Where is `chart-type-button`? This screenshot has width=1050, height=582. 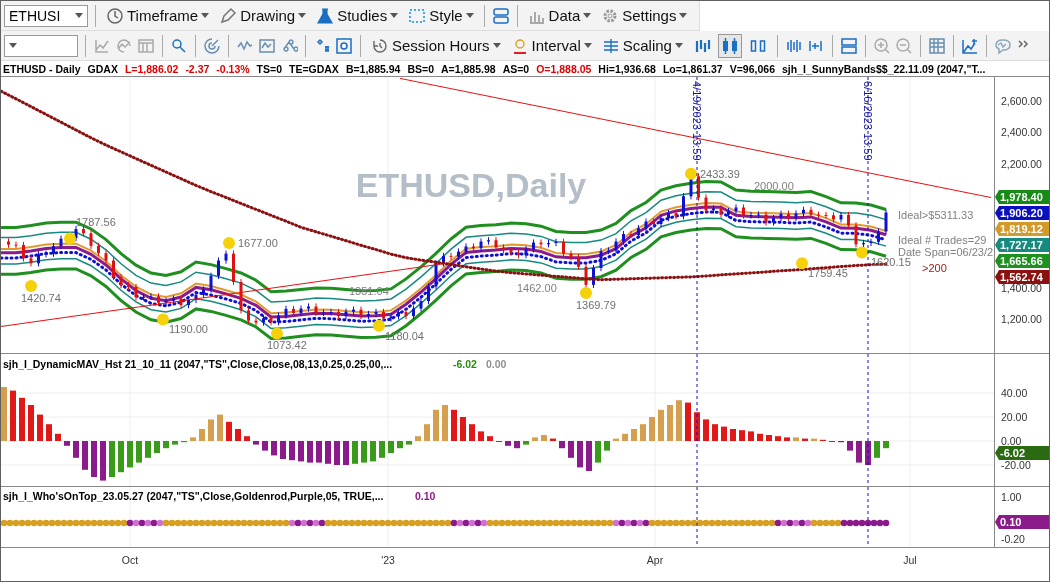 chart-type-button is located at coordinates (729, 45).